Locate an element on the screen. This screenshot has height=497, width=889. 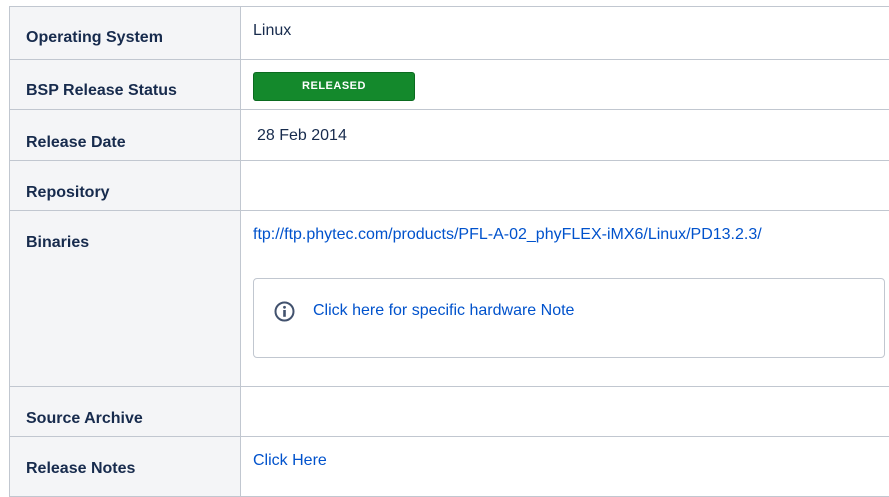
operating-system-value: Linux is located at coordinates (565, 23).